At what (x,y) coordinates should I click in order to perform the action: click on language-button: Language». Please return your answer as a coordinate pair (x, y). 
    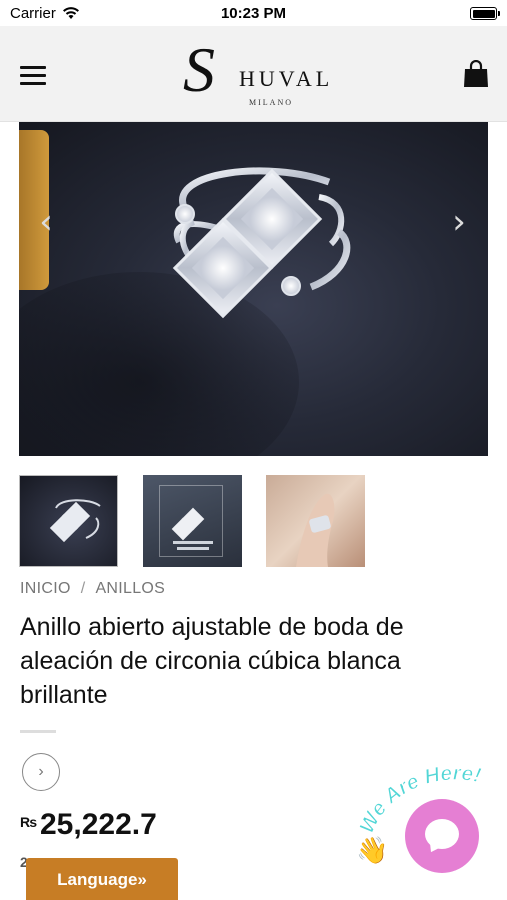
    Looking at the image, I should click on (102, 879).